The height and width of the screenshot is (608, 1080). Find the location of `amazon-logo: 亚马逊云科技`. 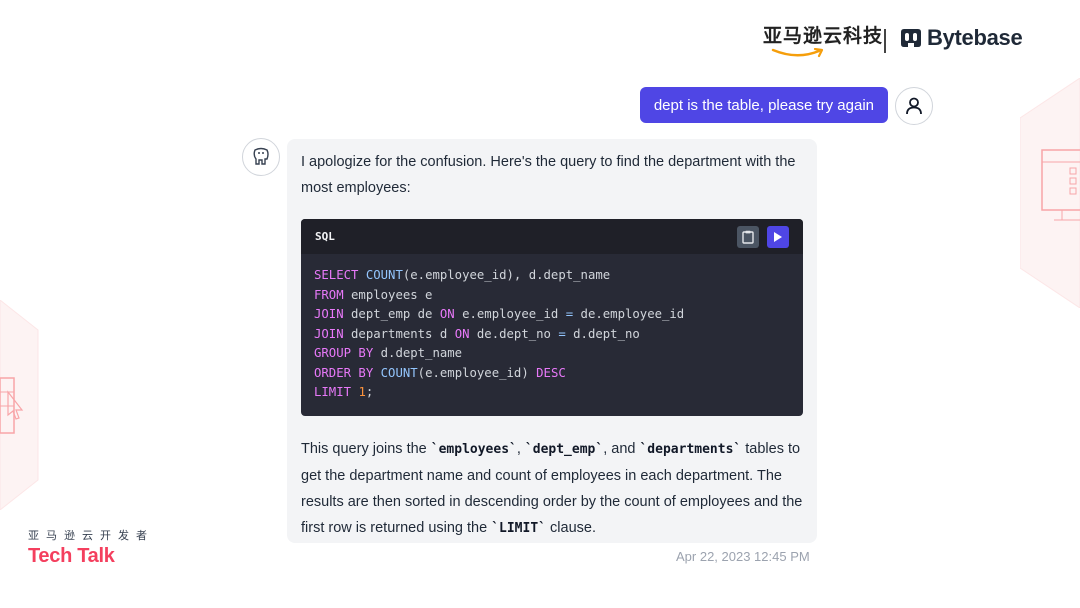

amazon-logo: 亚马逊云科技 is located at coordinates (823, 44).